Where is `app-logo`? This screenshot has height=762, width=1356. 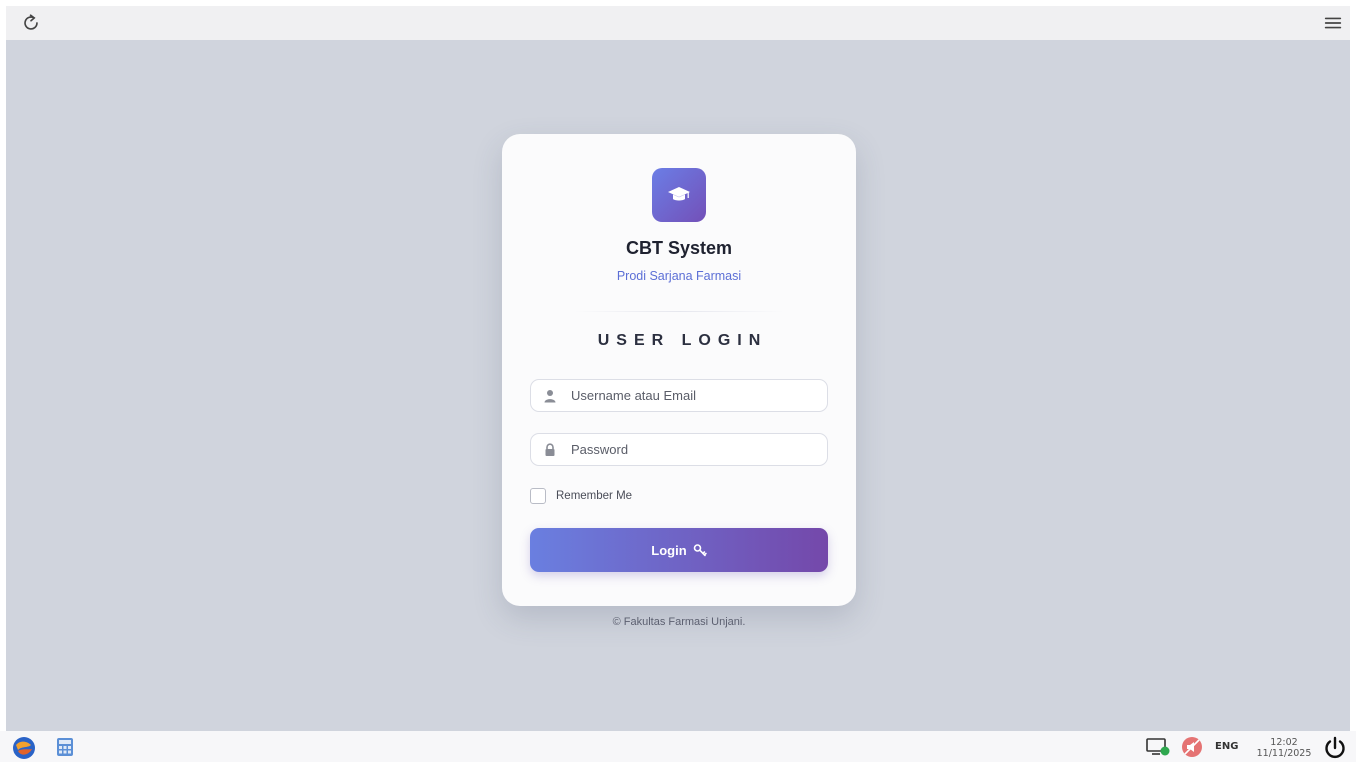
app-logo is located at coordinates (679, 195).